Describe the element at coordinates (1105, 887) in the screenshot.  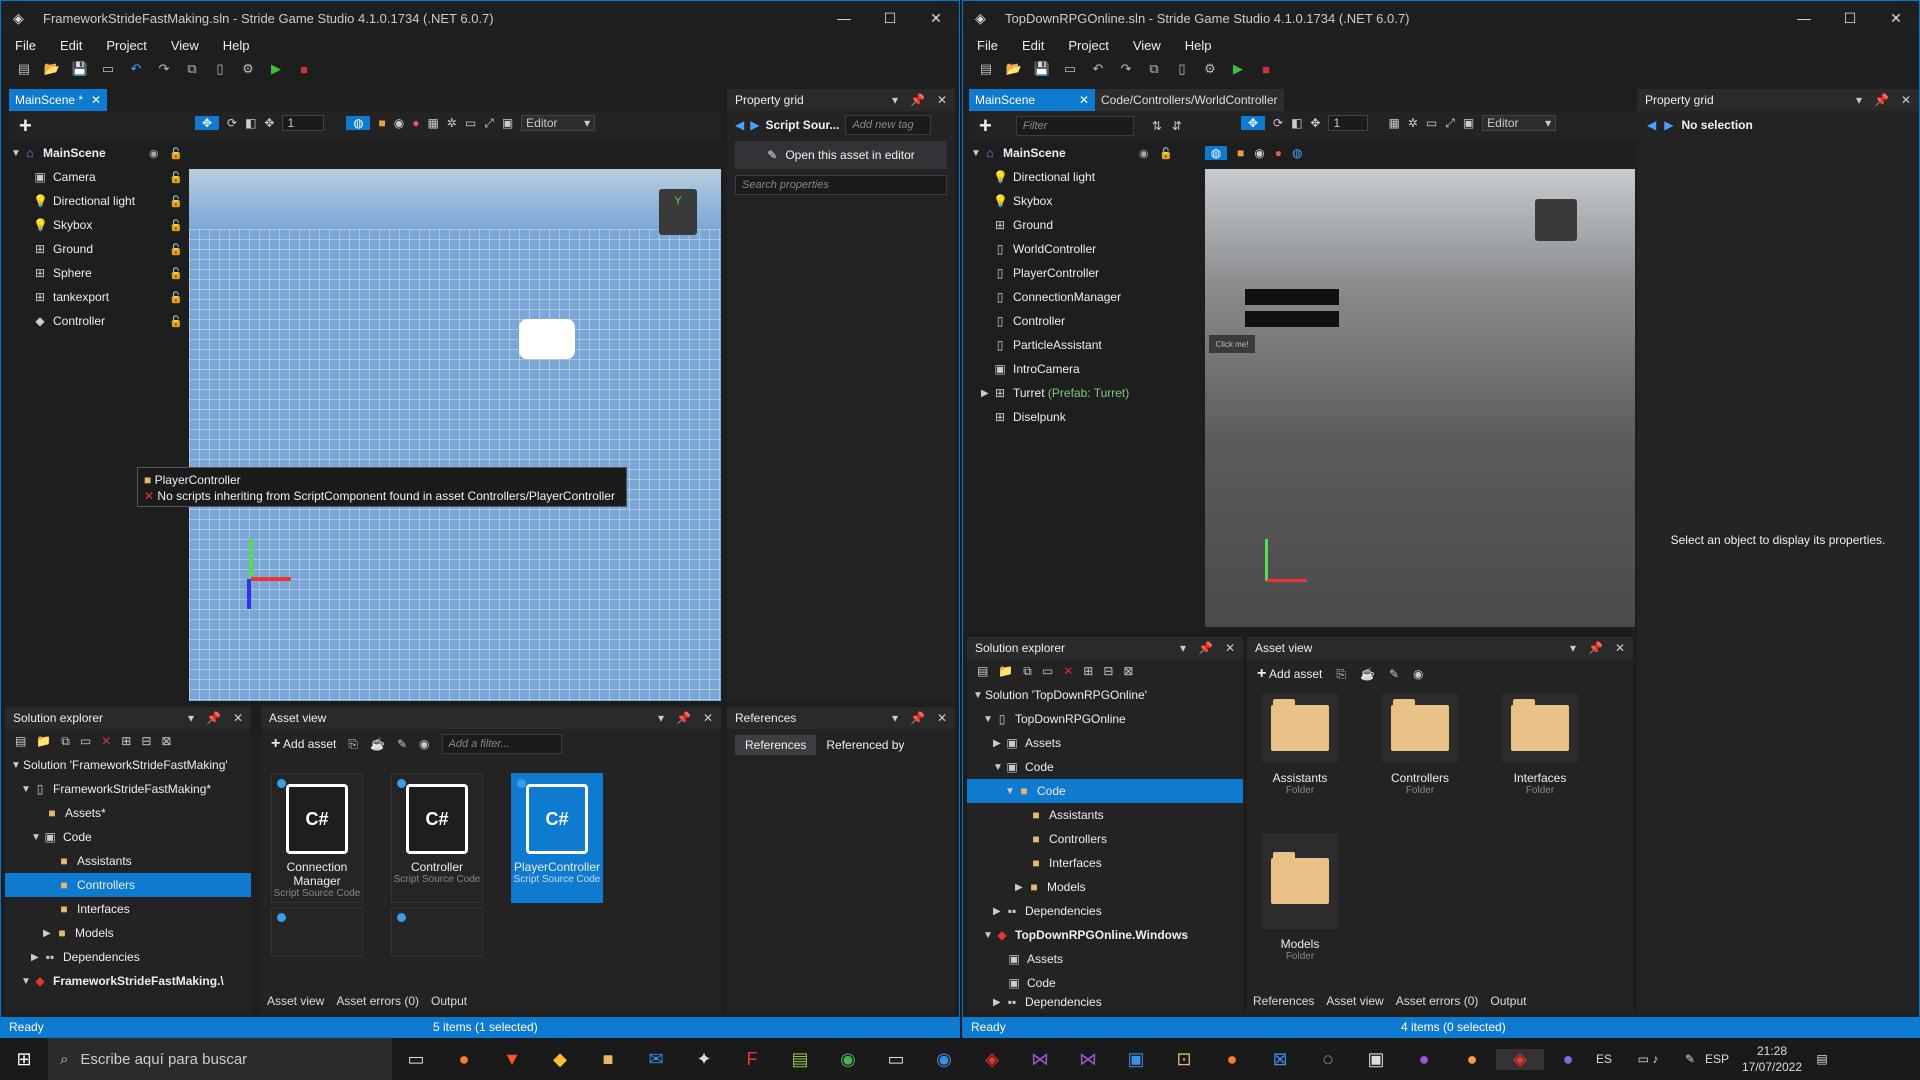
I see `models-node: ▶ ■ Models` at that location.